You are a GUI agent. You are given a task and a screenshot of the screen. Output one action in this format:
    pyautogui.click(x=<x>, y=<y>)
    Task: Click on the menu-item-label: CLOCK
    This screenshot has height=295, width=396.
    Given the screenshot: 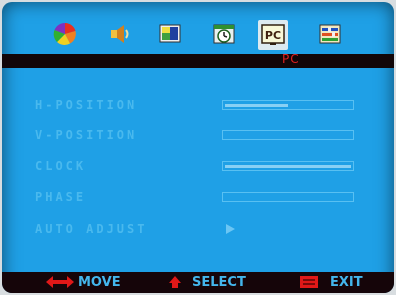 What is the action you would take?
    pyautogui.click(x=61, y=166)
    